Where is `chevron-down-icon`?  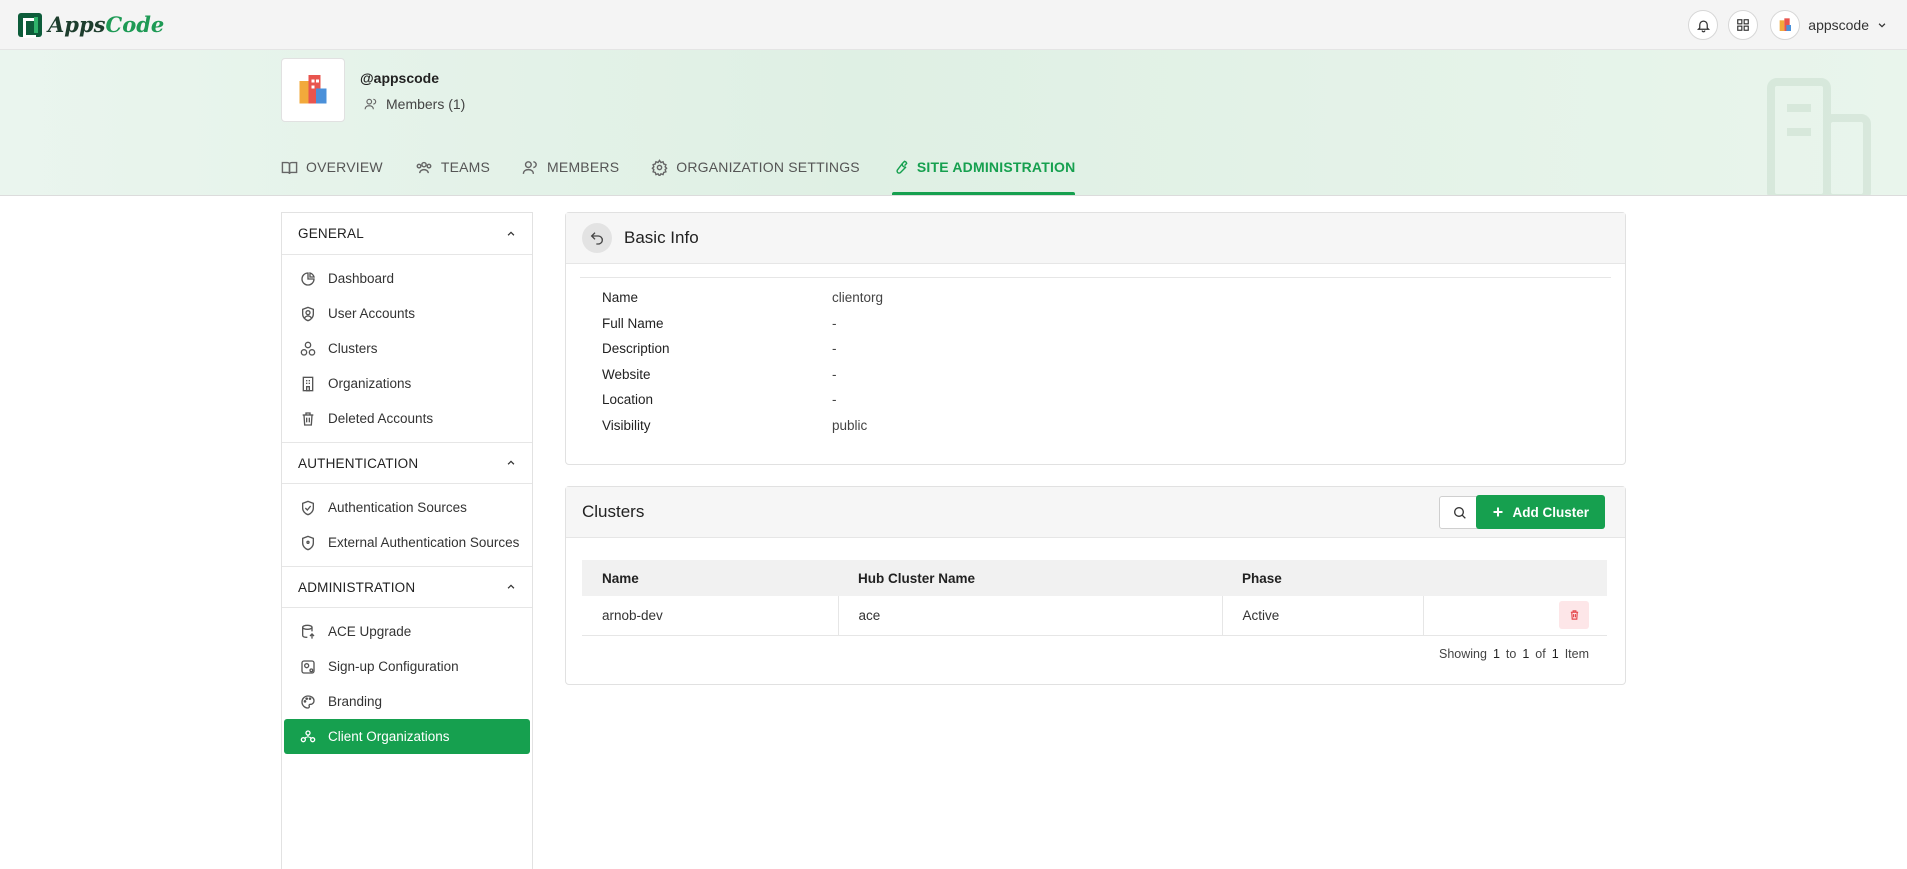 chevron-down-icon is located at coordinates (1882, 25).